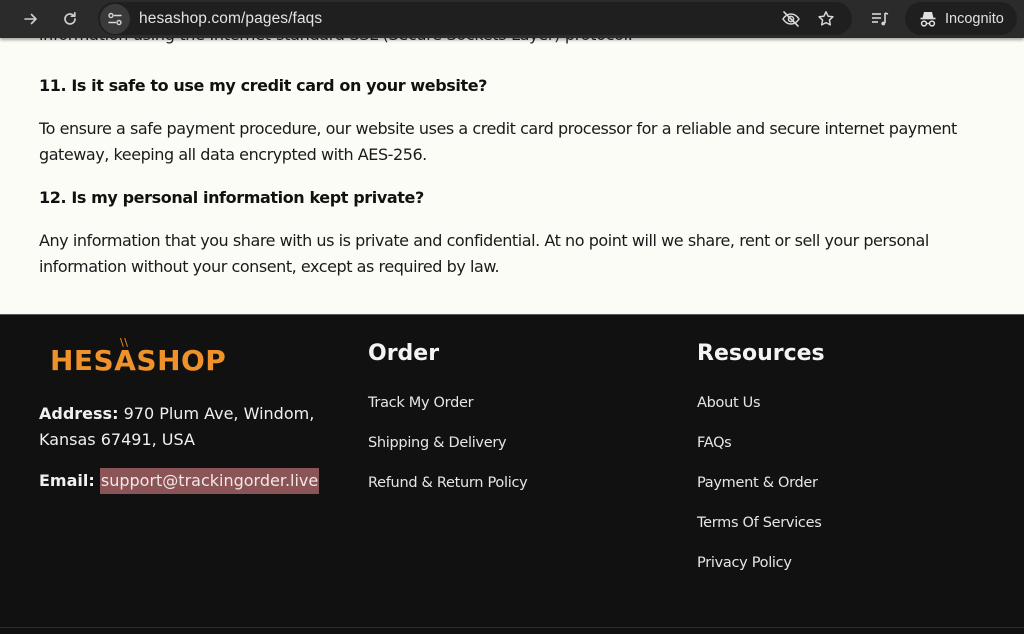  What do you see at coordinates (759, 455) in the screenshot?
I see `footer-link-faqs: FAQs` at bounding box center [759, 455].